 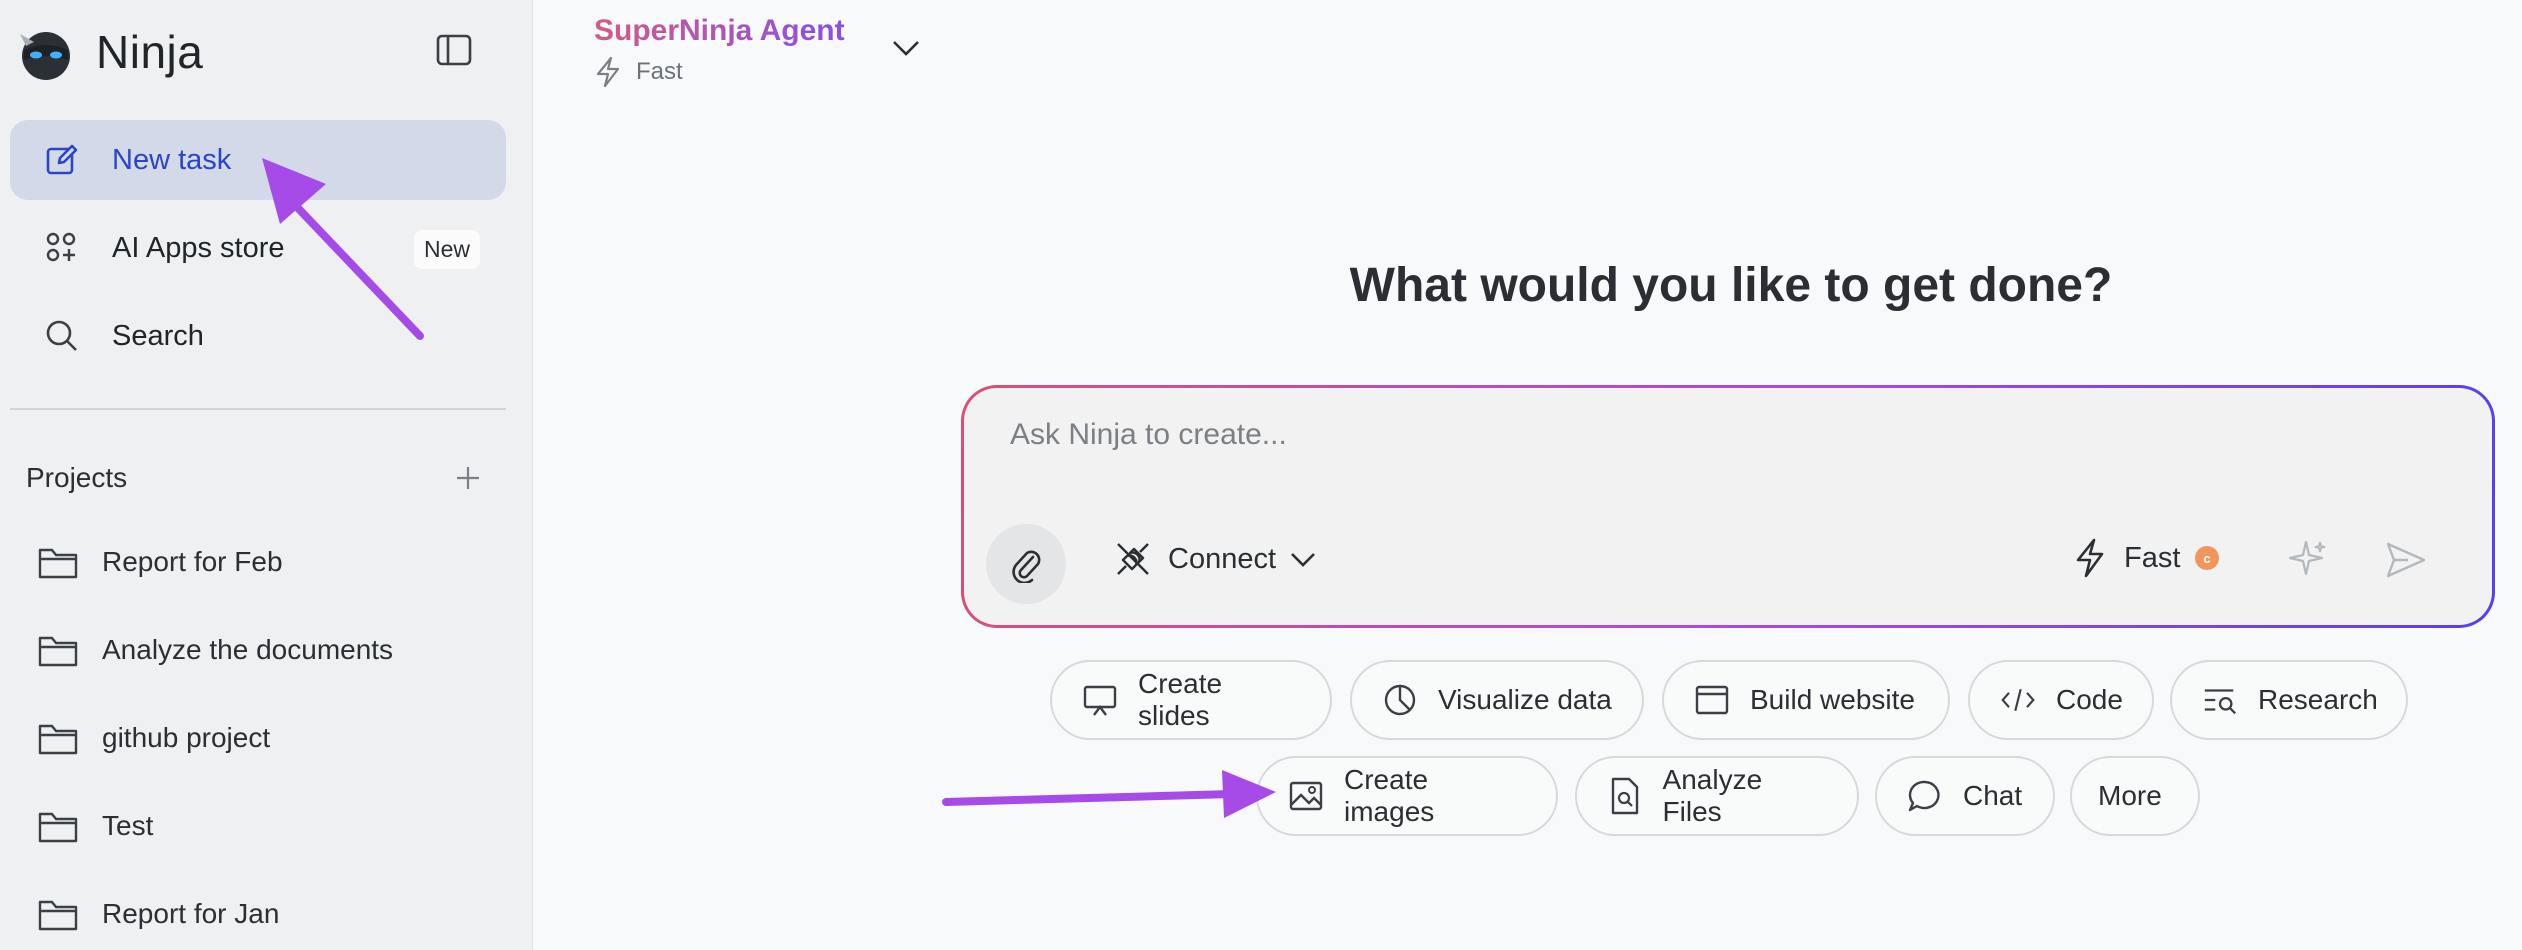 I want to click on image-icon, so click(x=1306, y=796).